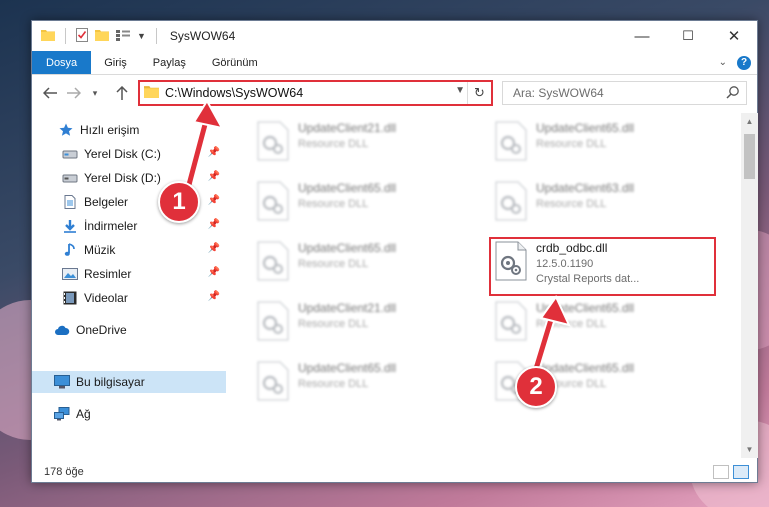  What do you see at coordinates (82, 36) in the screenshot?
I see `properties-icon` at bounding box center [82, 36].